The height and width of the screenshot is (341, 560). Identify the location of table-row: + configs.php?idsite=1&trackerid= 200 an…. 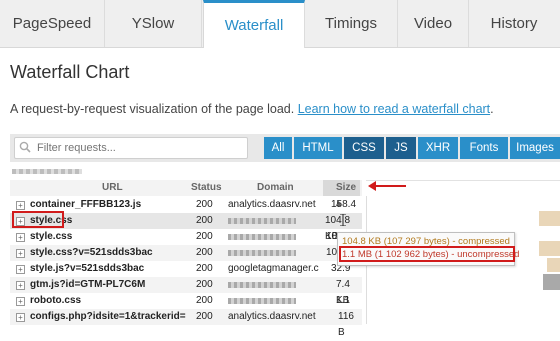
(186, 323).